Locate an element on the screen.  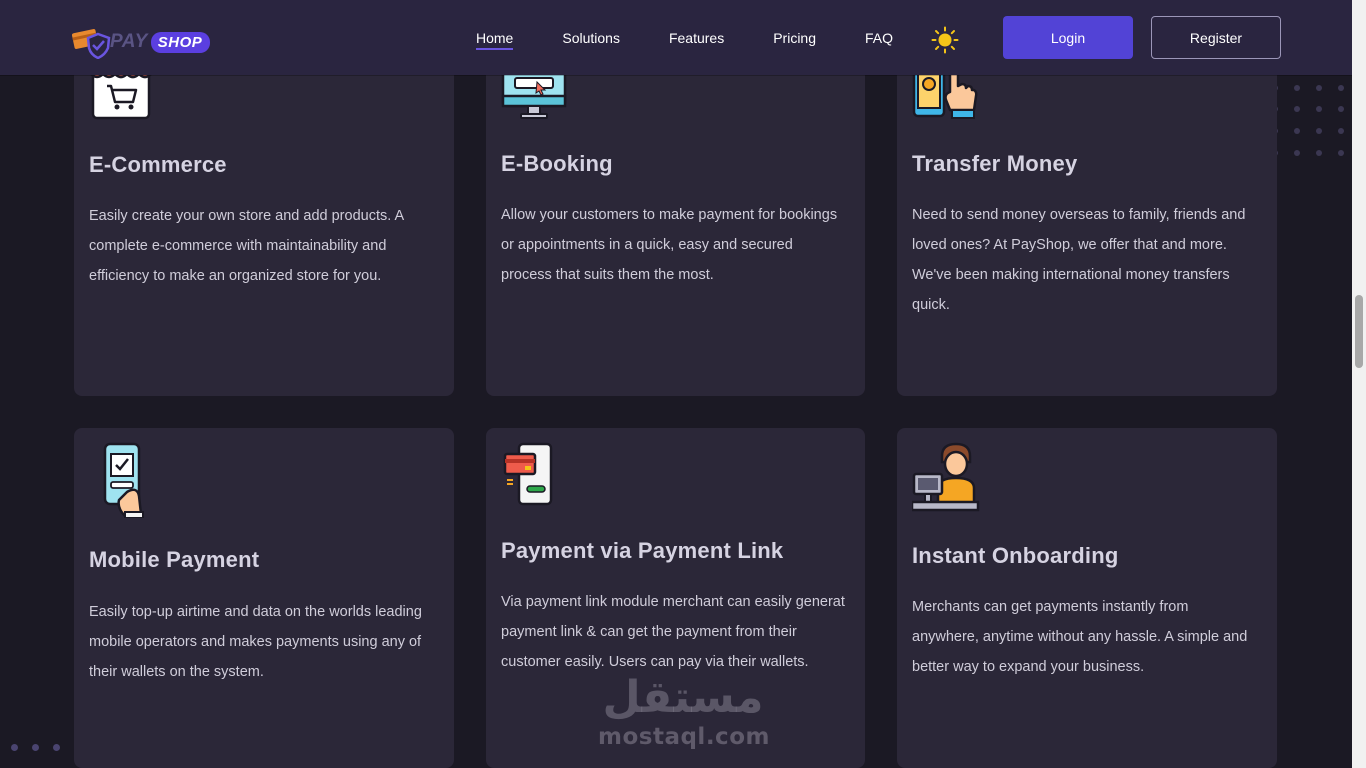
watermark-arabic-text: مستقل is located at coordinates (683, 697).